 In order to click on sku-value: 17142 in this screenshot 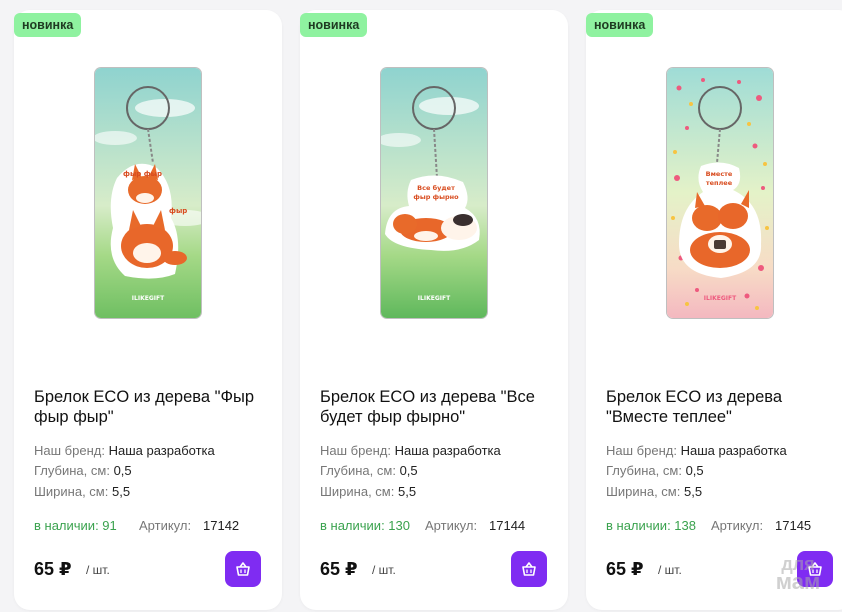, I will do `click(221, 525)`.